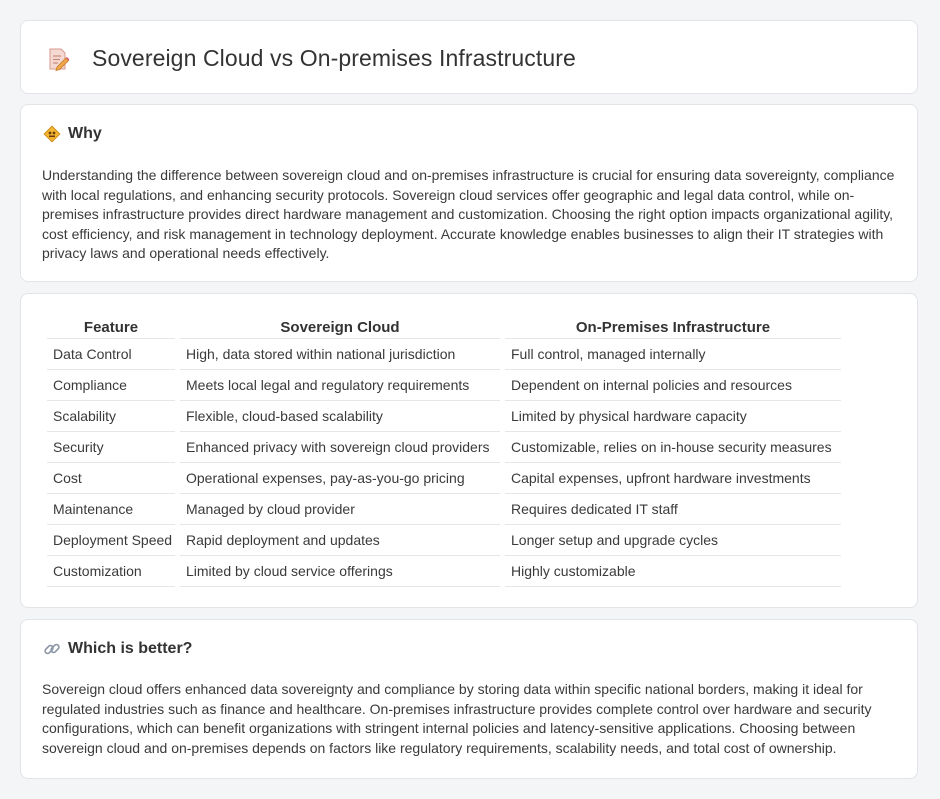 The height and width of the screenshot is (799, 940). I want to click on better-header: Which is better?, so click(117, 649).